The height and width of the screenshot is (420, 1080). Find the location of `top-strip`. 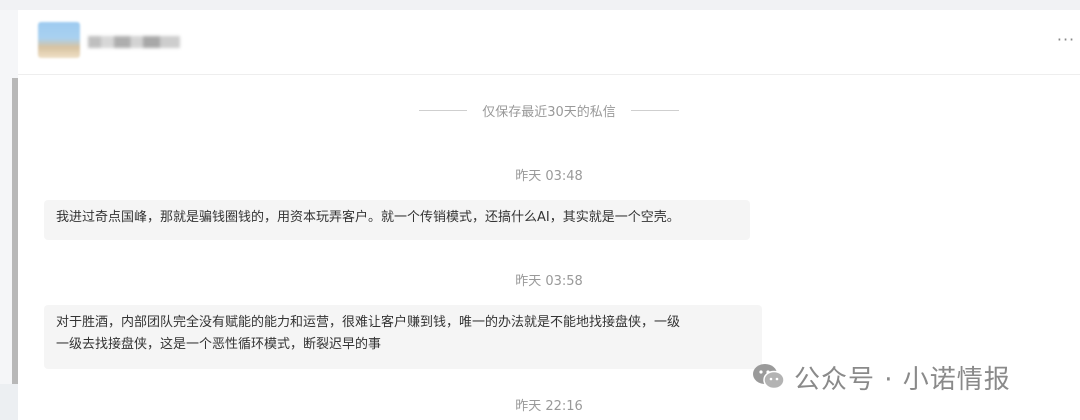

top-strip is located at coordinates (540, 5).